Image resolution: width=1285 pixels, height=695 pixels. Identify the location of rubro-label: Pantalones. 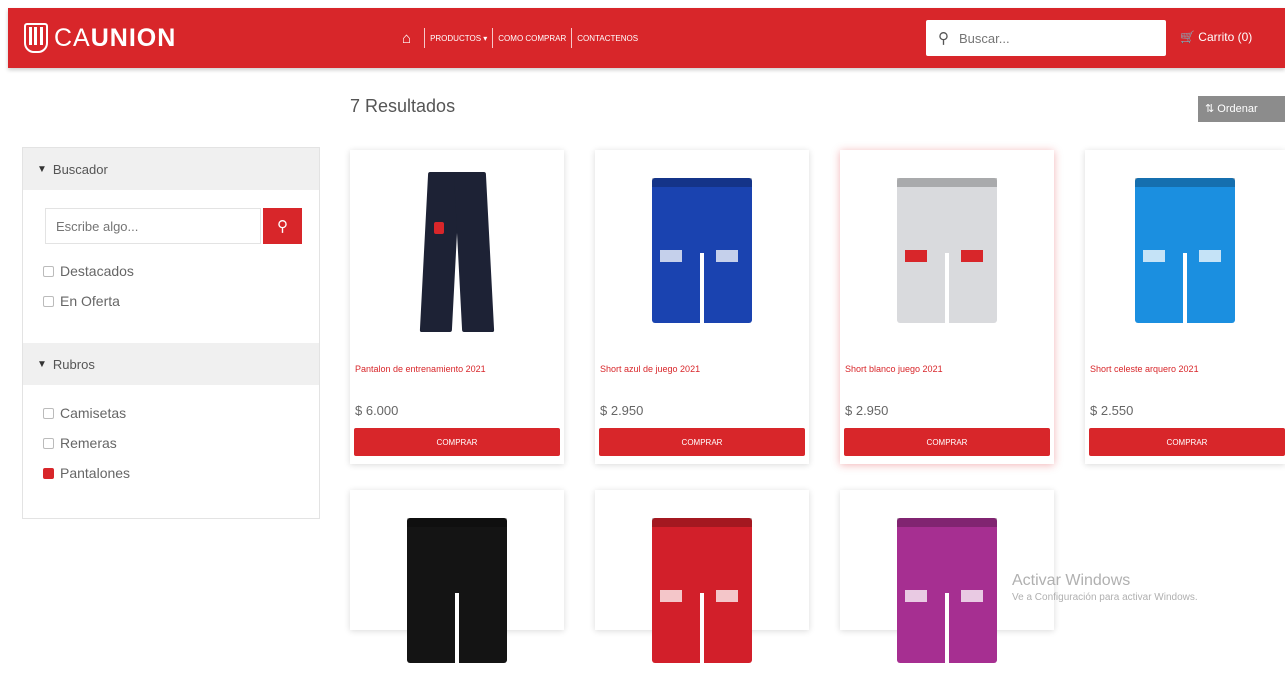
(95, 473).